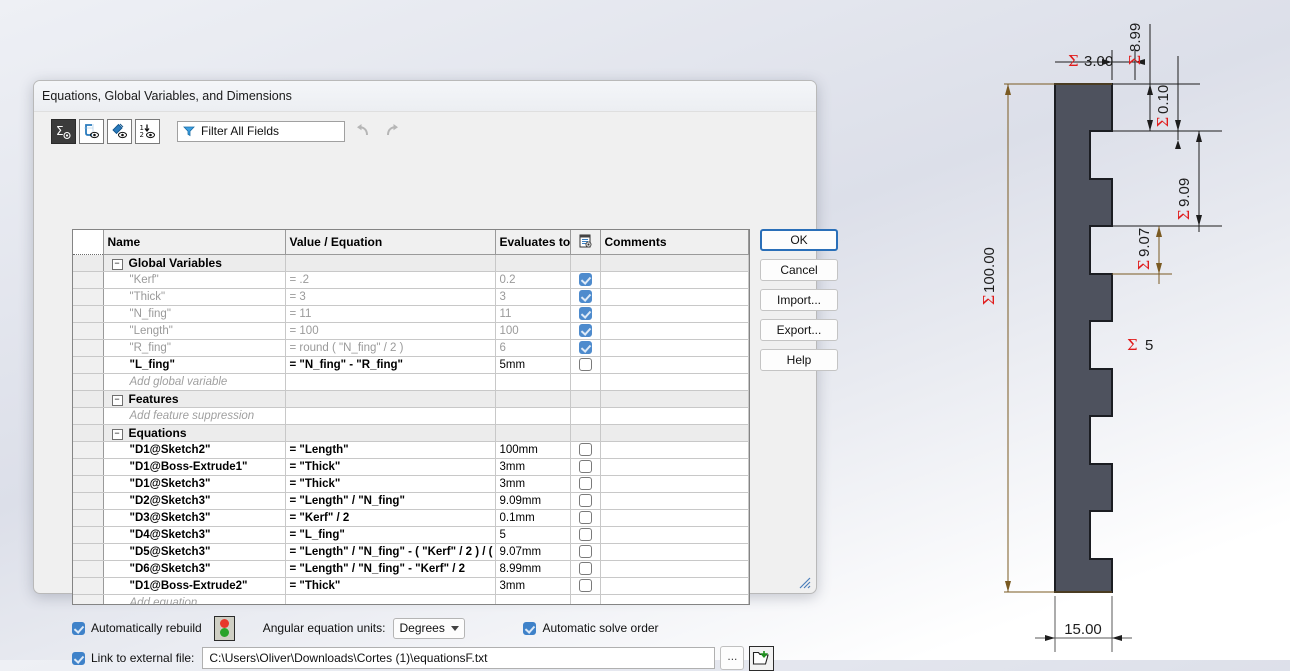 This screenshot has width=1290, height=671. I want to click on column-header-value: Value / Equation, so click(390, 242).